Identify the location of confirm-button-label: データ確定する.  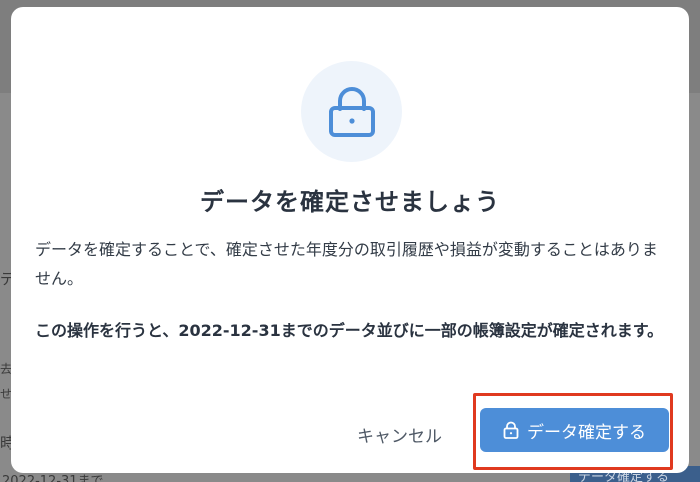
(586, 432).